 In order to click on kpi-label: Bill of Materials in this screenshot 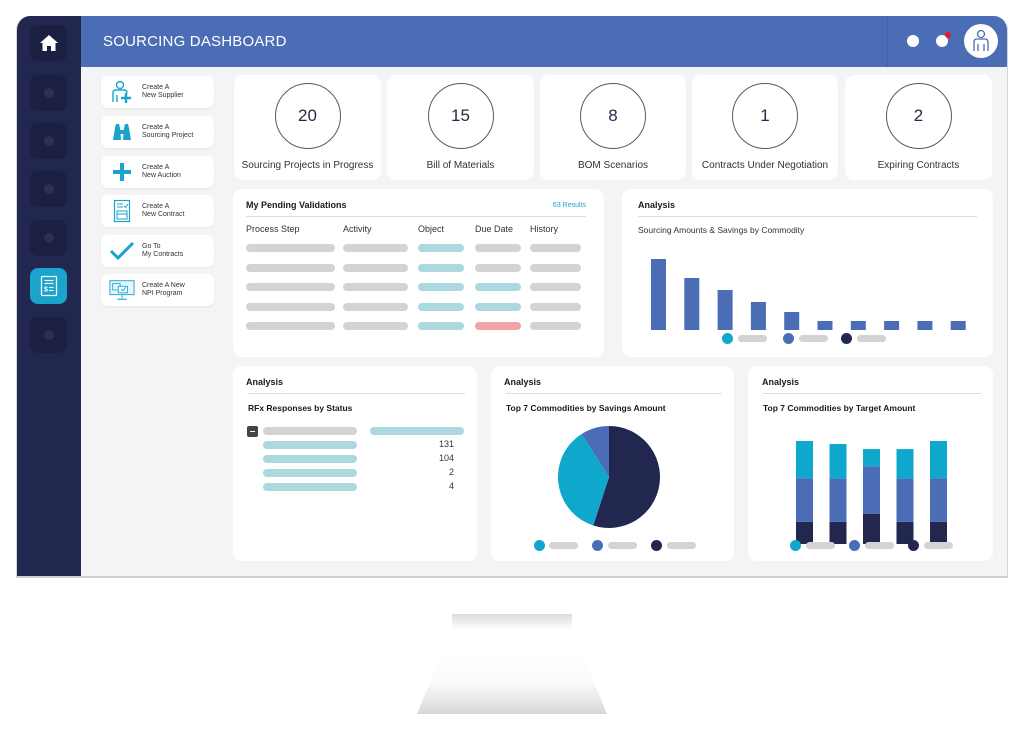, I will do `click(460, 165)`.